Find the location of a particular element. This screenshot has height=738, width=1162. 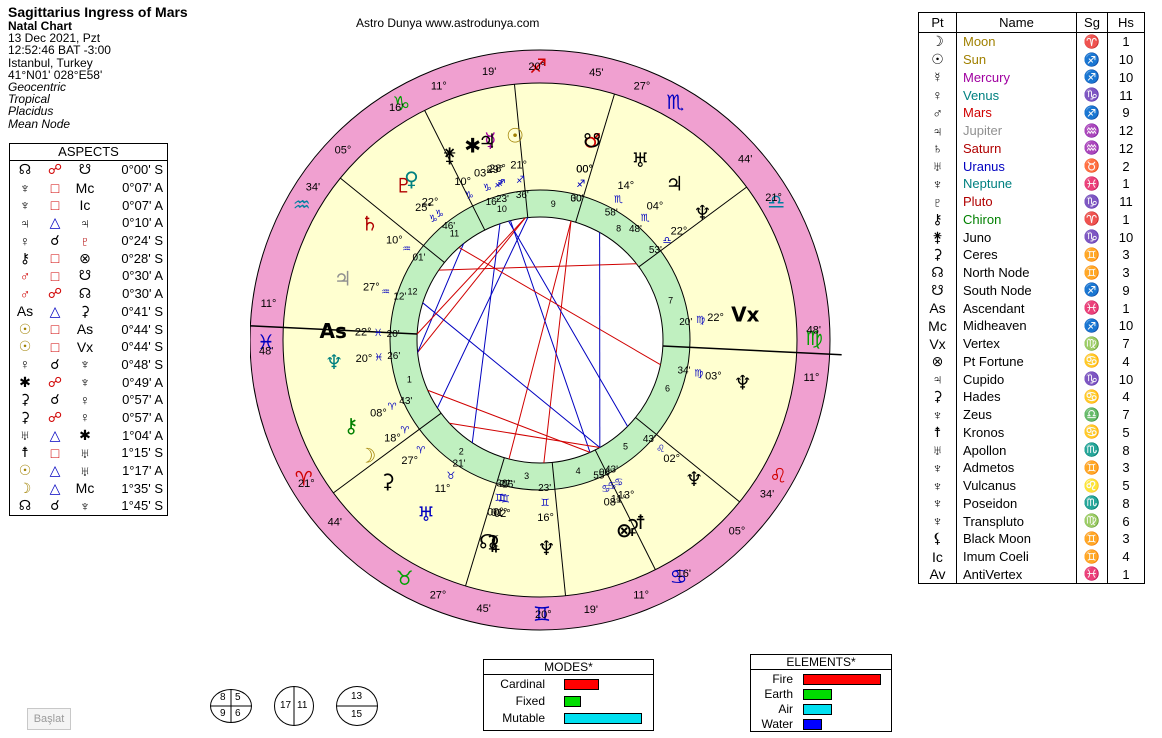

cusp-minute: 19' is located at coordinates (489, 72).